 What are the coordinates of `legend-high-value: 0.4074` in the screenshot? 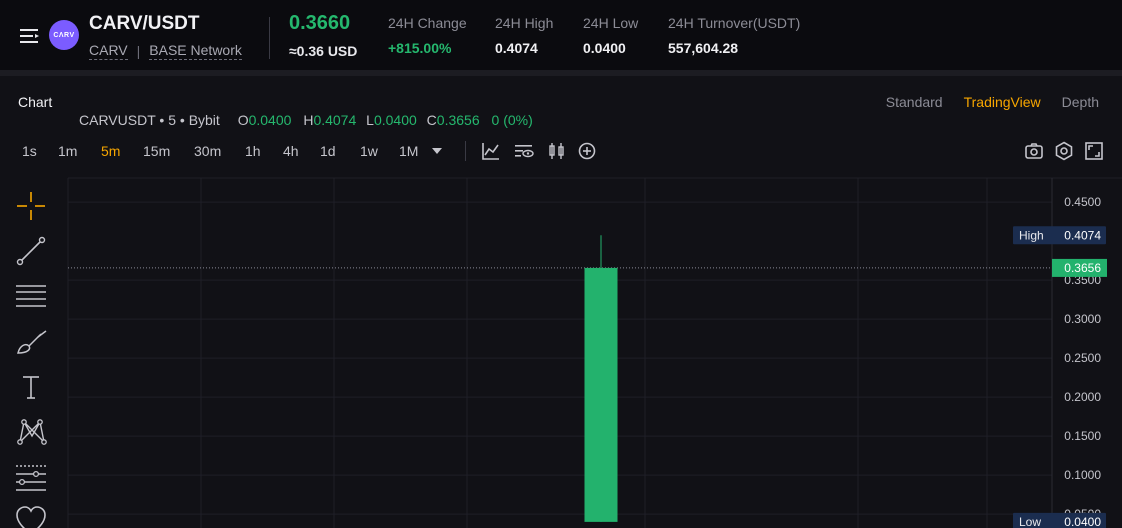 It's located at (335, 120).